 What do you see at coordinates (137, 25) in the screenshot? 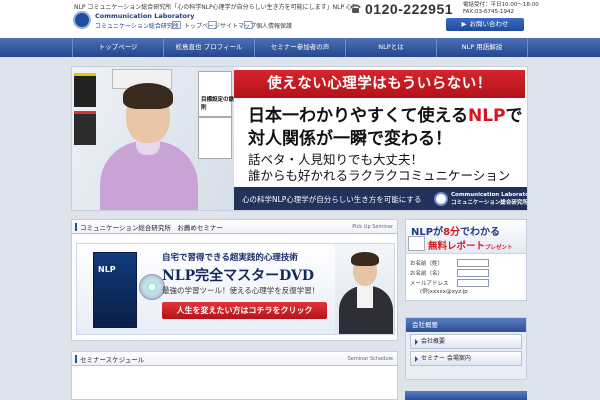
I see `site-logo-subtitle: コミュニケーション総合研究所` at bounding box center [137, 25].